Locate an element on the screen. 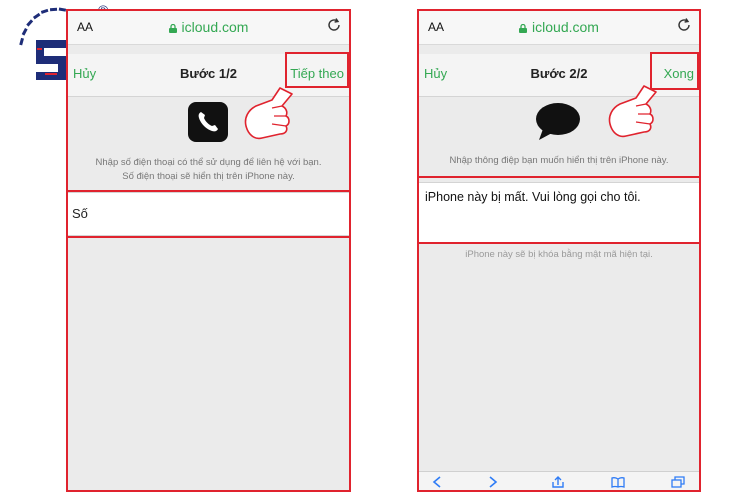  message-text: iPhone này bị mất. Vui lòng gọi cho tôi. is located at coordinates (559, 197).